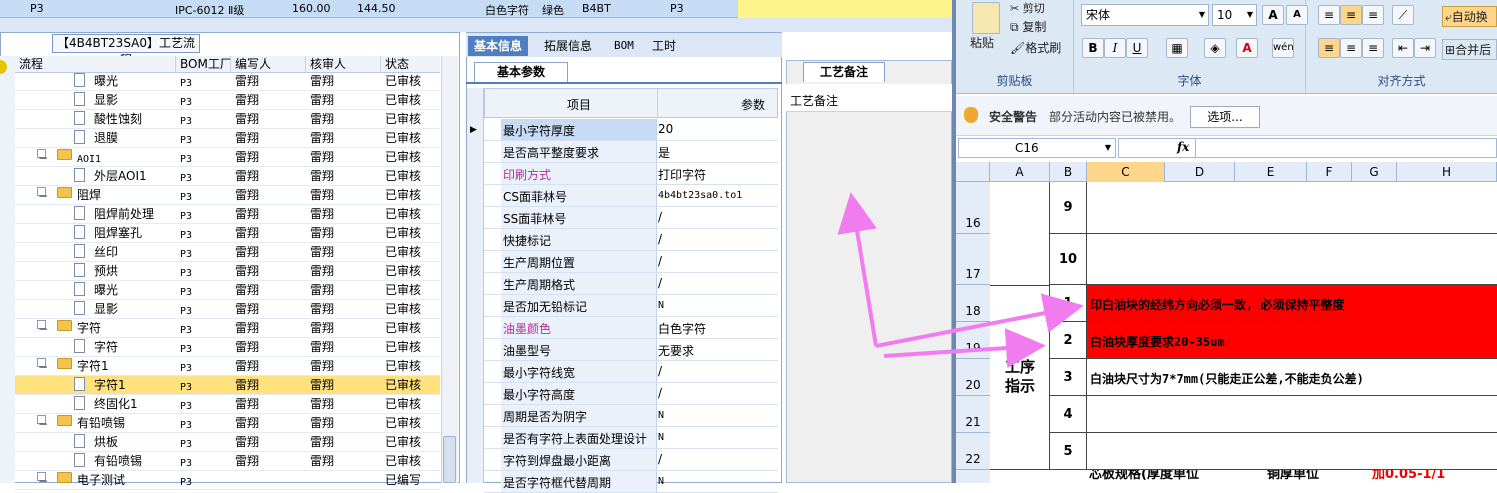 This screenshot has height=493, width=1497. What do you see at coordinates (227, 480) in the screenshot?
I see `tree-row: − 电子测试 P3 已编写` at bounding box center [227, 480].